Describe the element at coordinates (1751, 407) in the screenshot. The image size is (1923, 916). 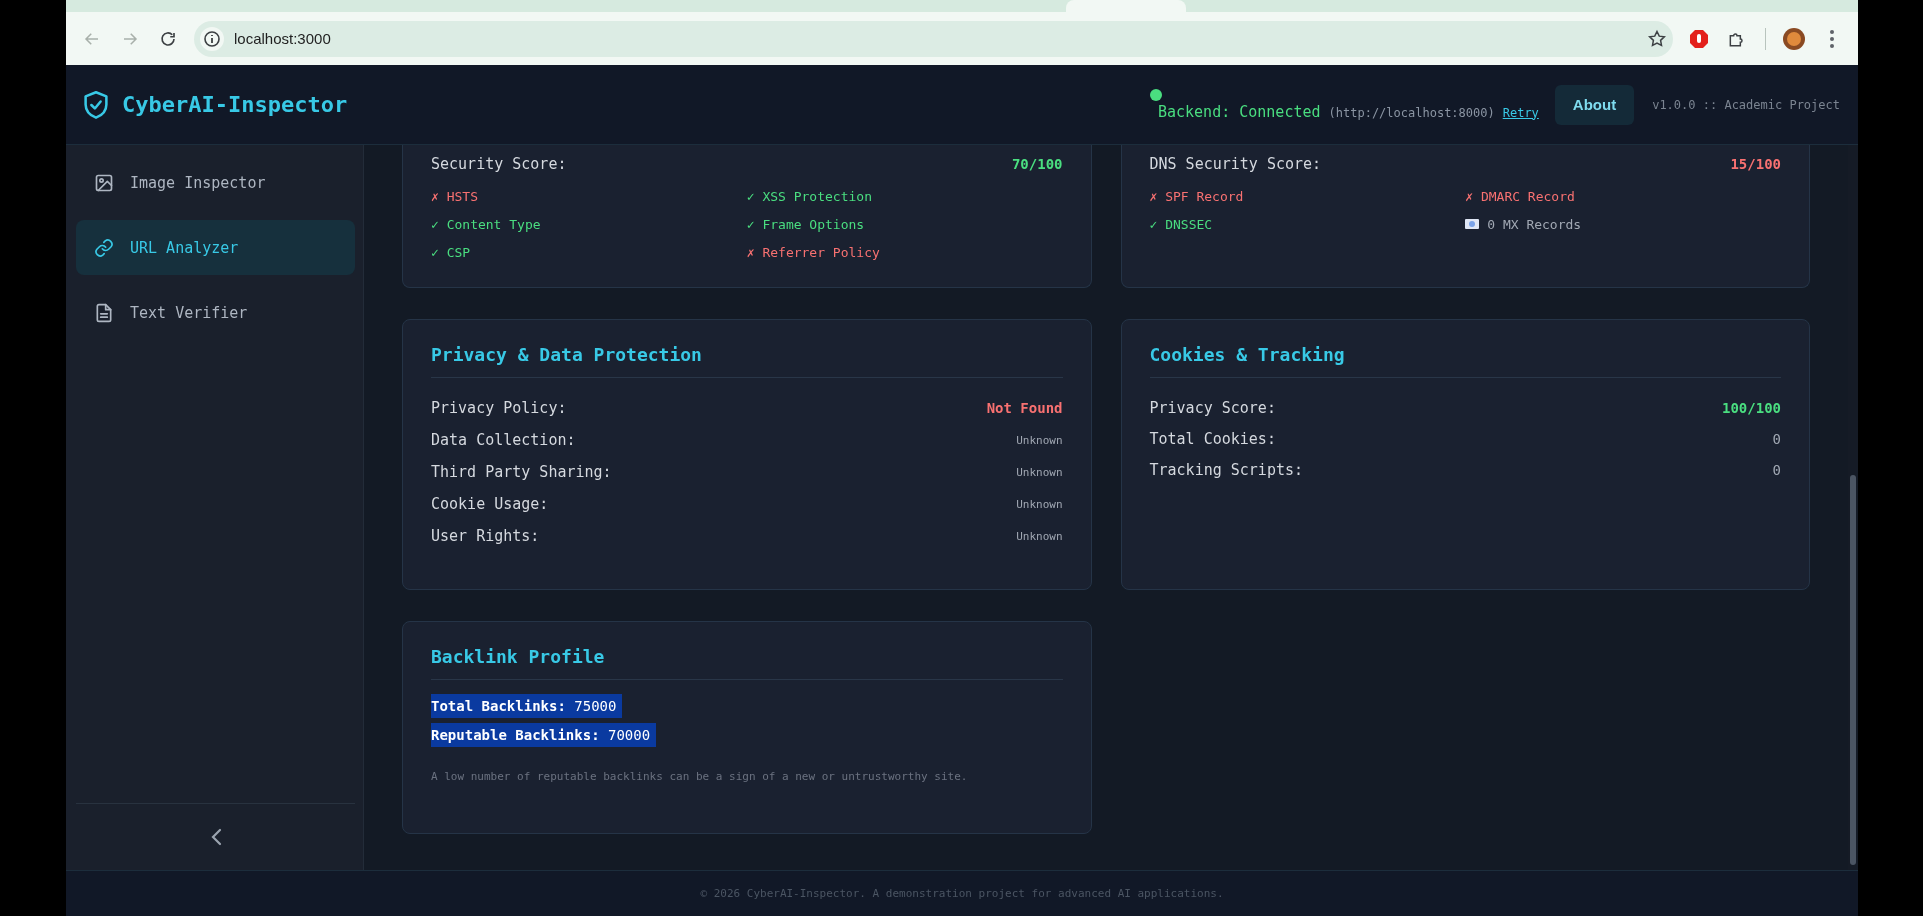
I see `row-value: 100/100` at that location.